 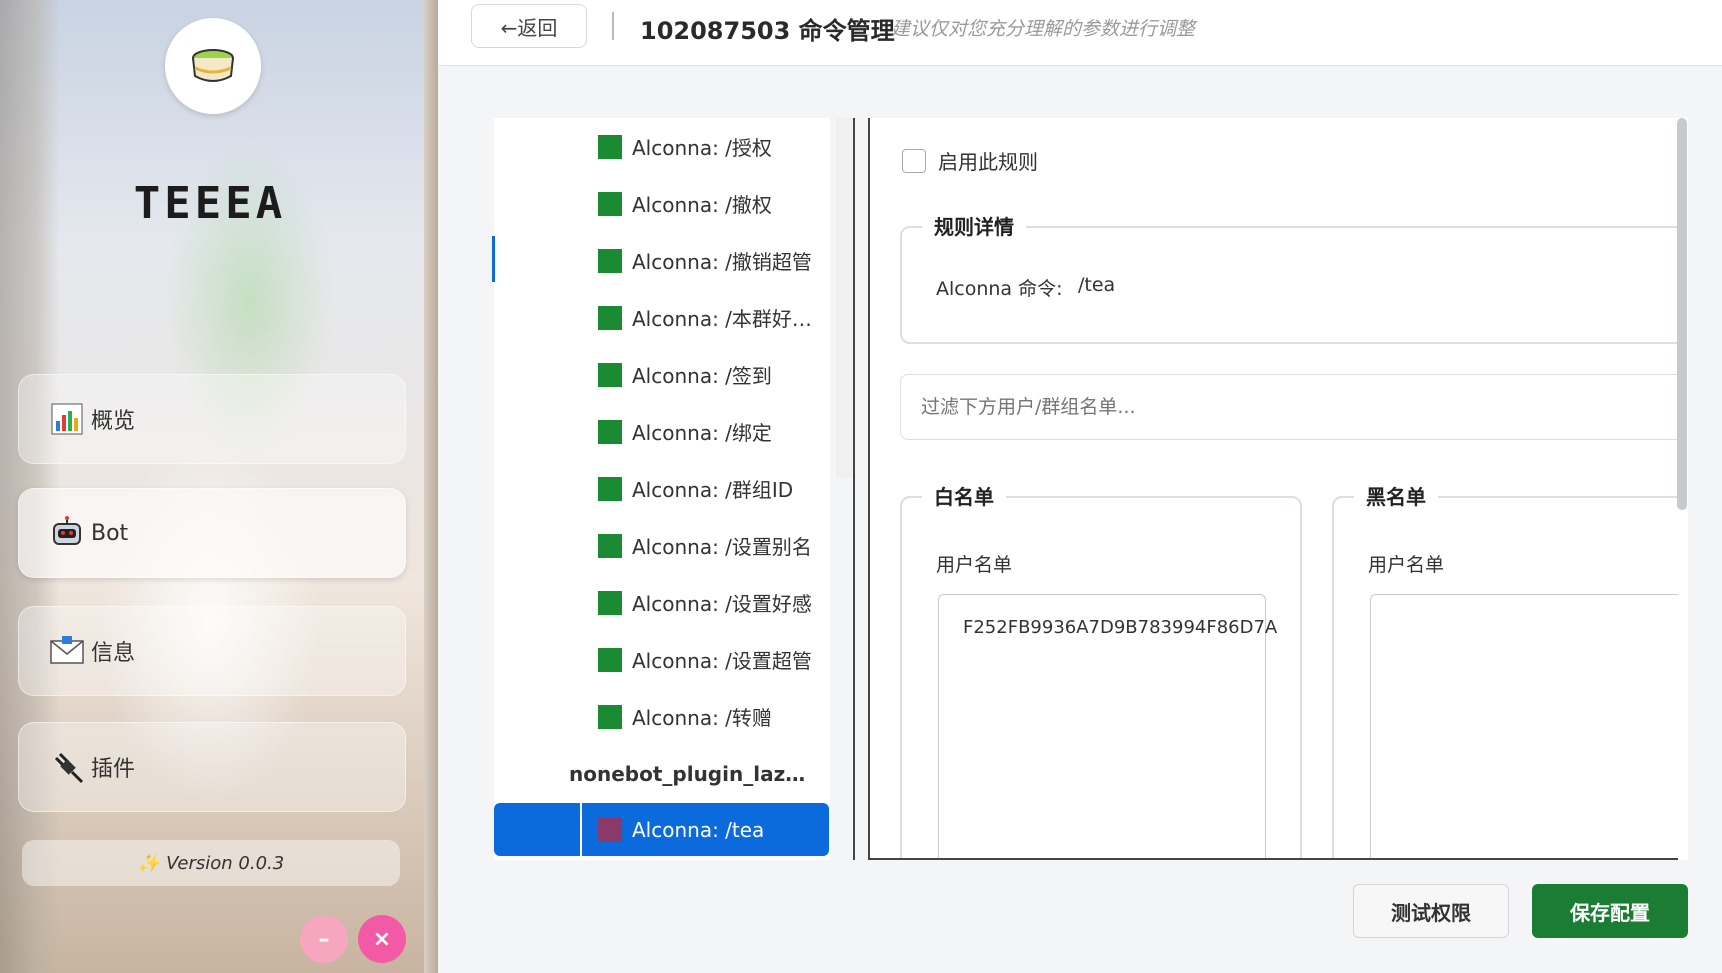 I want to click on robot-icon, so click(x=67, y=533).